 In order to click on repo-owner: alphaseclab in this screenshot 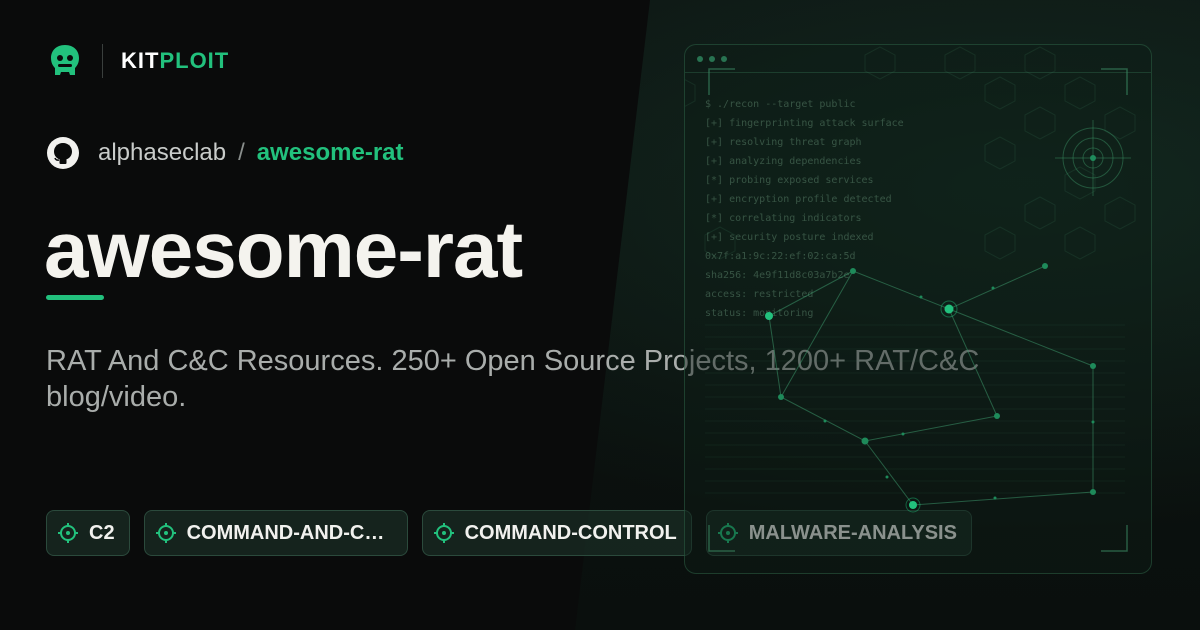, I will do `click(162, 153)`.